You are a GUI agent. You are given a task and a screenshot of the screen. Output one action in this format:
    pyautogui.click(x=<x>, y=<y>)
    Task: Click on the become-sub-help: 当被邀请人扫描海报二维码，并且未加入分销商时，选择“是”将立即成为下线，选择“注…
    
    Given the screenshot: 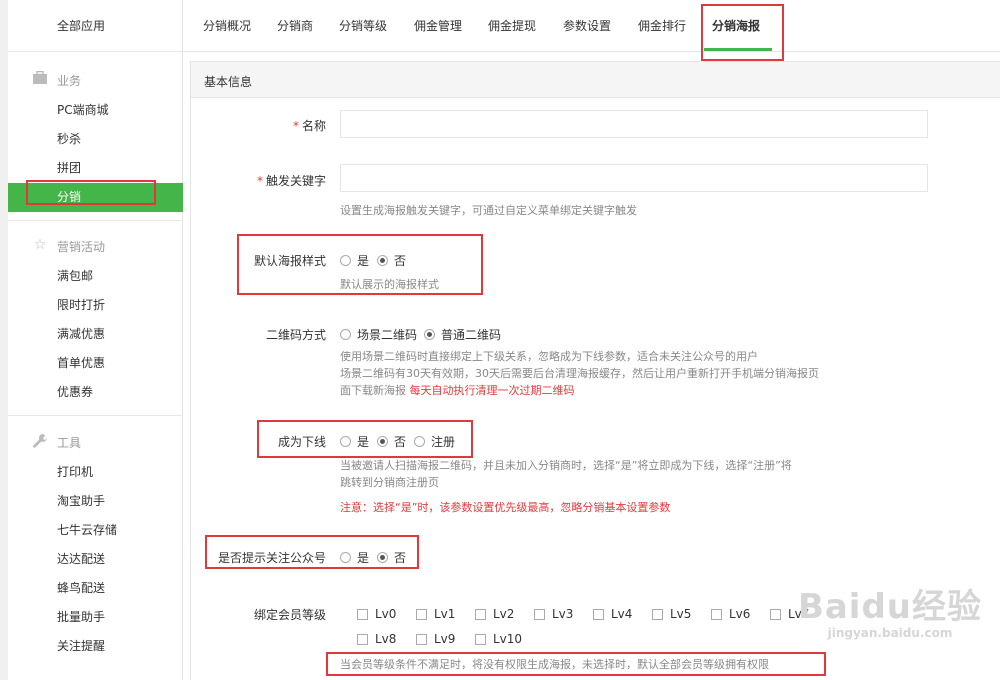 What is the action you would take?
    pyautogui.click(x=566, y=474)
    